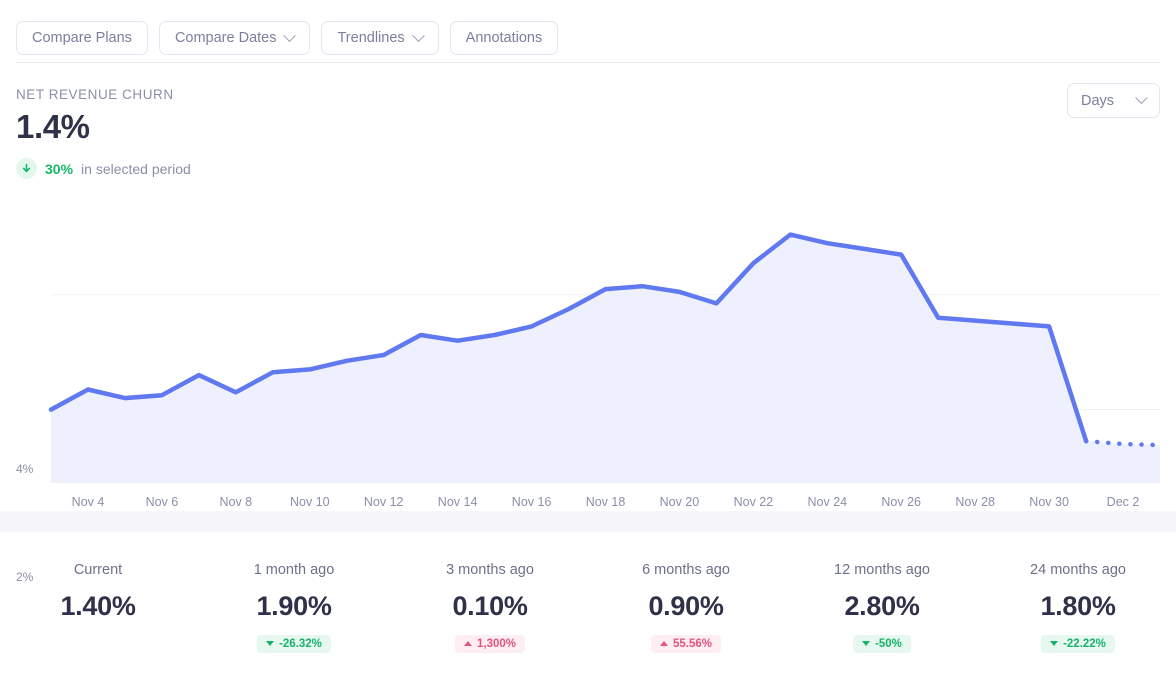 Image resolution: width=1176 pixels, height=681 pixels. I want to click on comparison-card-badge-slot: -50%, so click(882, 644).